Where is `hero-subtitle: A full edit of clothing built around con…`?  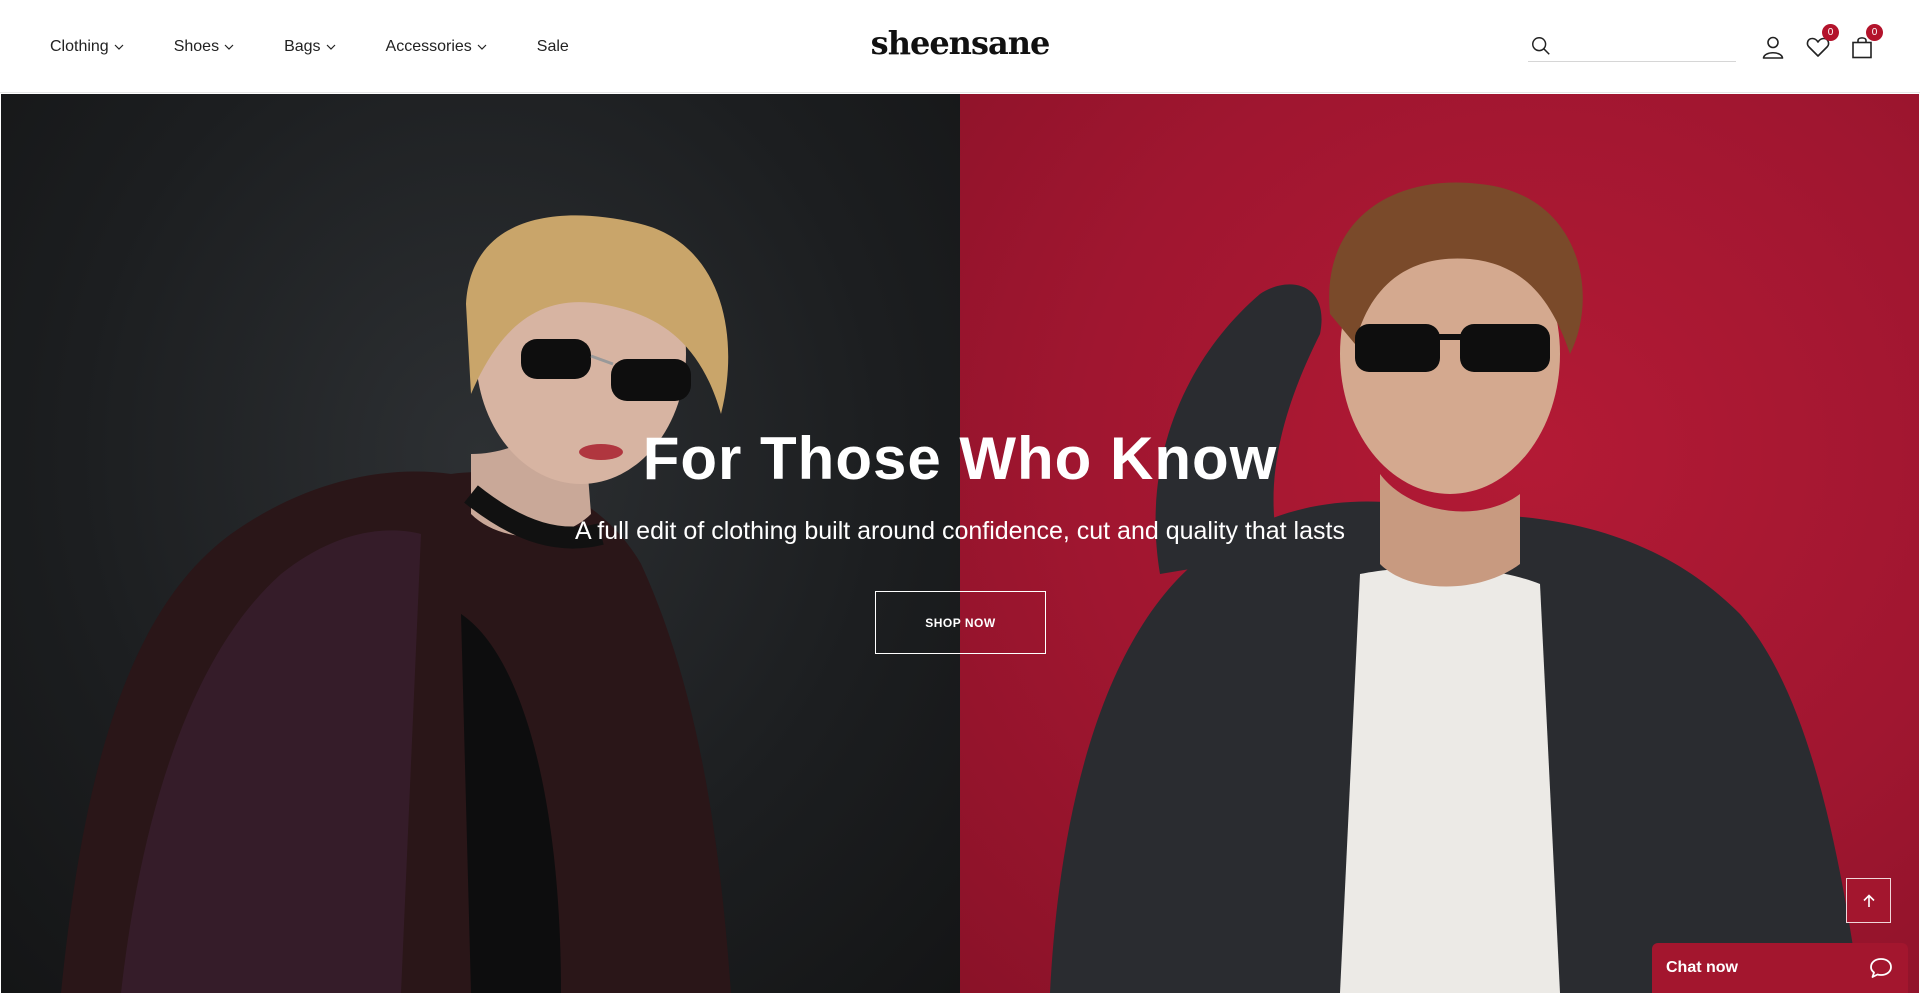 hero-subtitle: A full edit of clothing built around con… is located at coordinates (960, 531).